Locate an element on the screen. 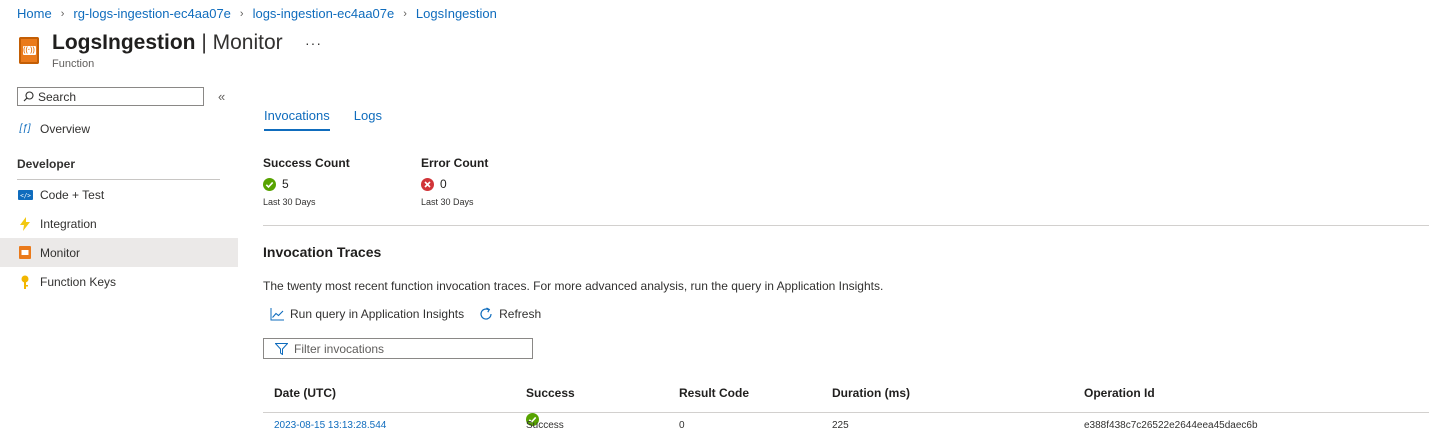 The image size is (1429, 441). more-options-button: ··· is located at coordinates (313, 43).